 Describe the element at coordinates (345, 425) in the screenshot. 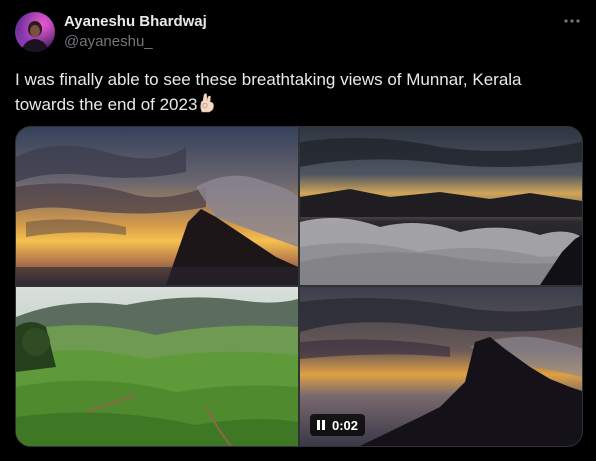

I see `video-duration: 0:02` at that location.